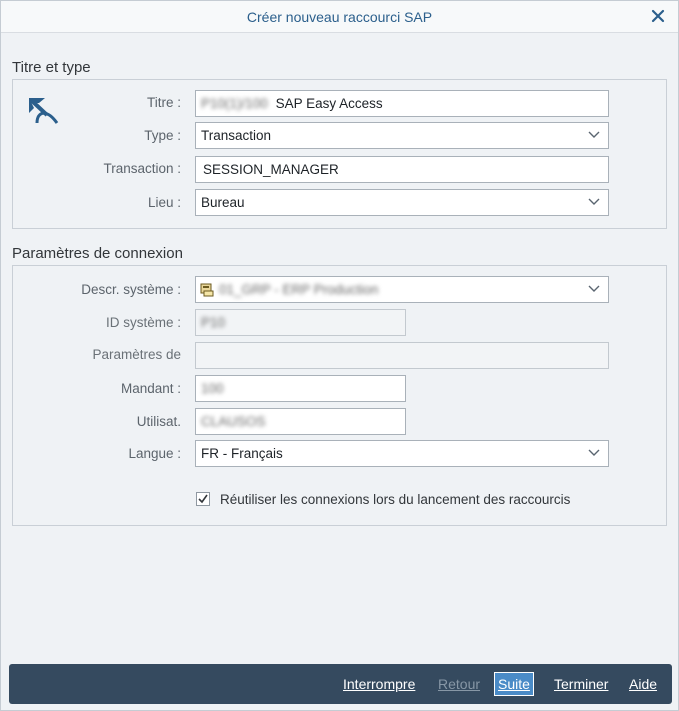 The image size is (679, 711). What do you see at coordinates (581, 684) in the screenshot?
I see `terminer-button: Terminer` at bounding box center [581, 684].